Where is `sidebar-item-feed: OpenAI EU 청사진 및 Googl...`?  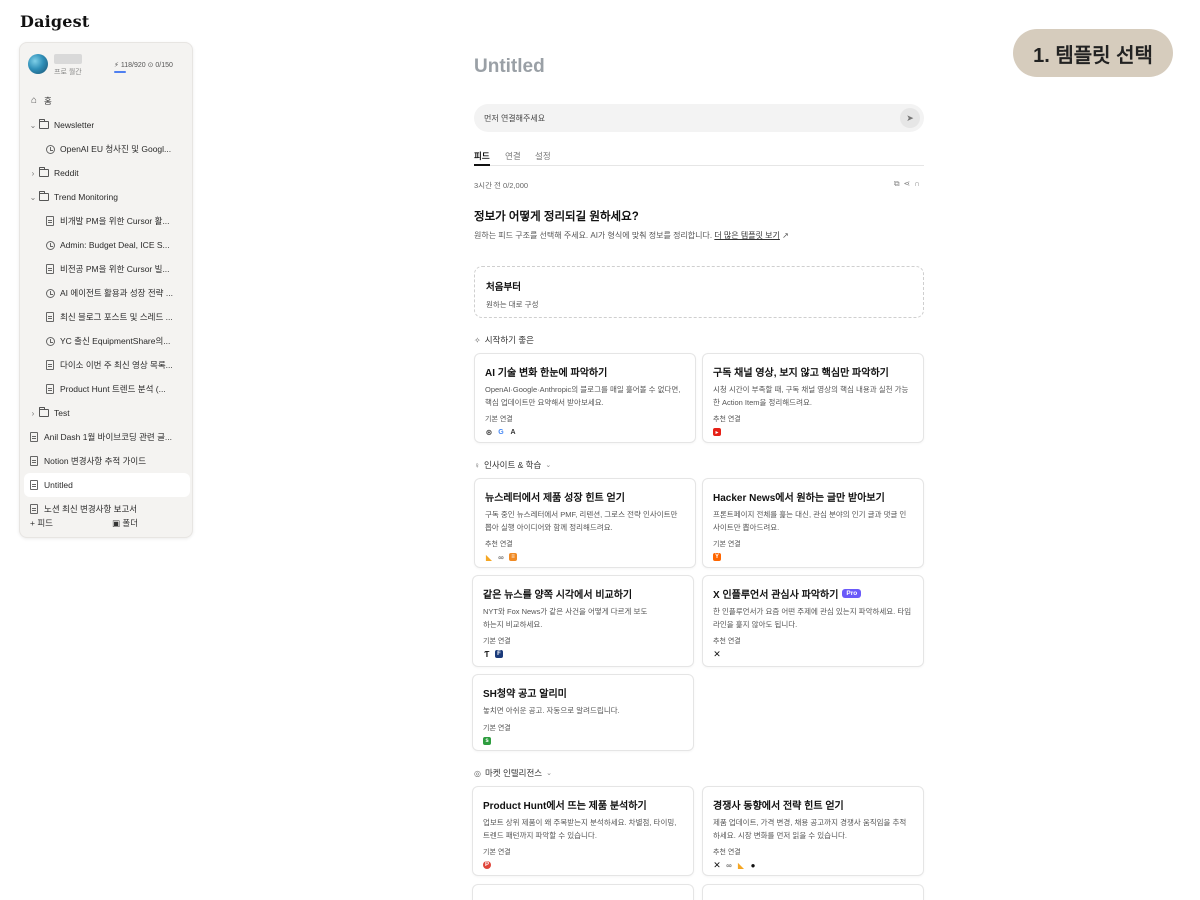
sidebar-item-feed: OpenAI EU 청사진 및 Googl... is located at coordinates (107, 149).